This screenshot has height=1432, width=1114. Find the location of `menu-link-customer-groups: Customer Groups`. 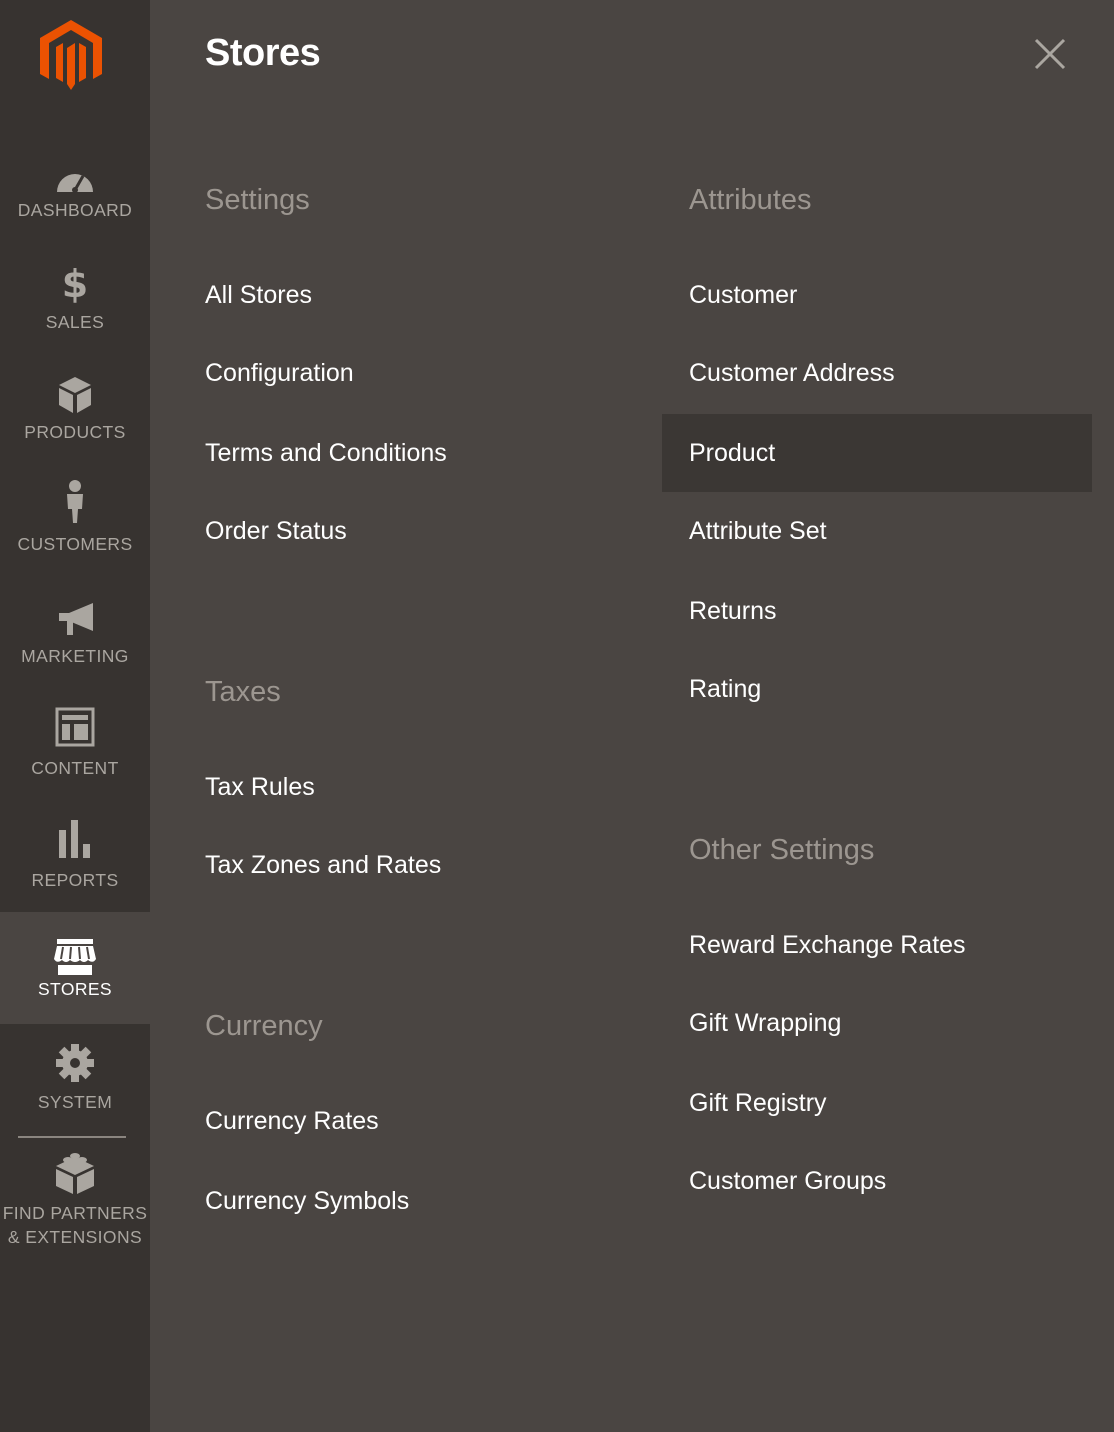

menu-link-customer-groups: Customer Groups is located at coordinates (787, 1181).